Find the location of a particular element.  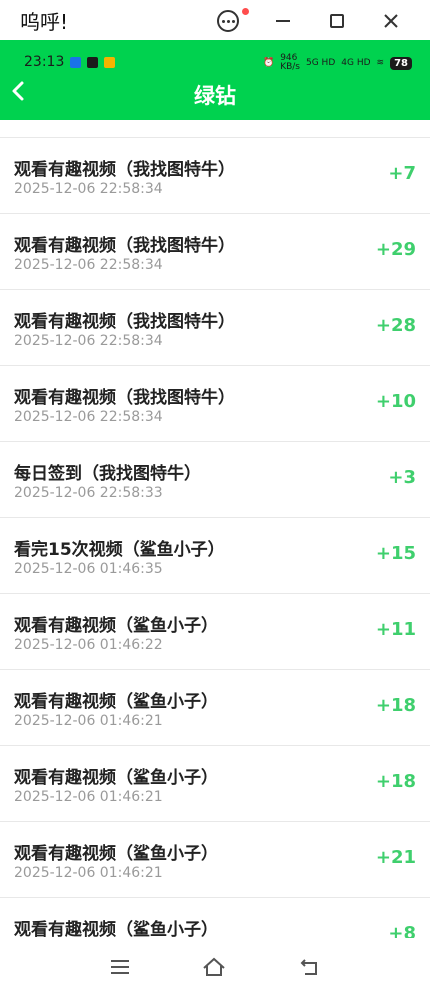

list-item: 观看有趣视频（我找图特牛） 2025-12-06 22:58:34 +29 is located at coordinates (215, 251).